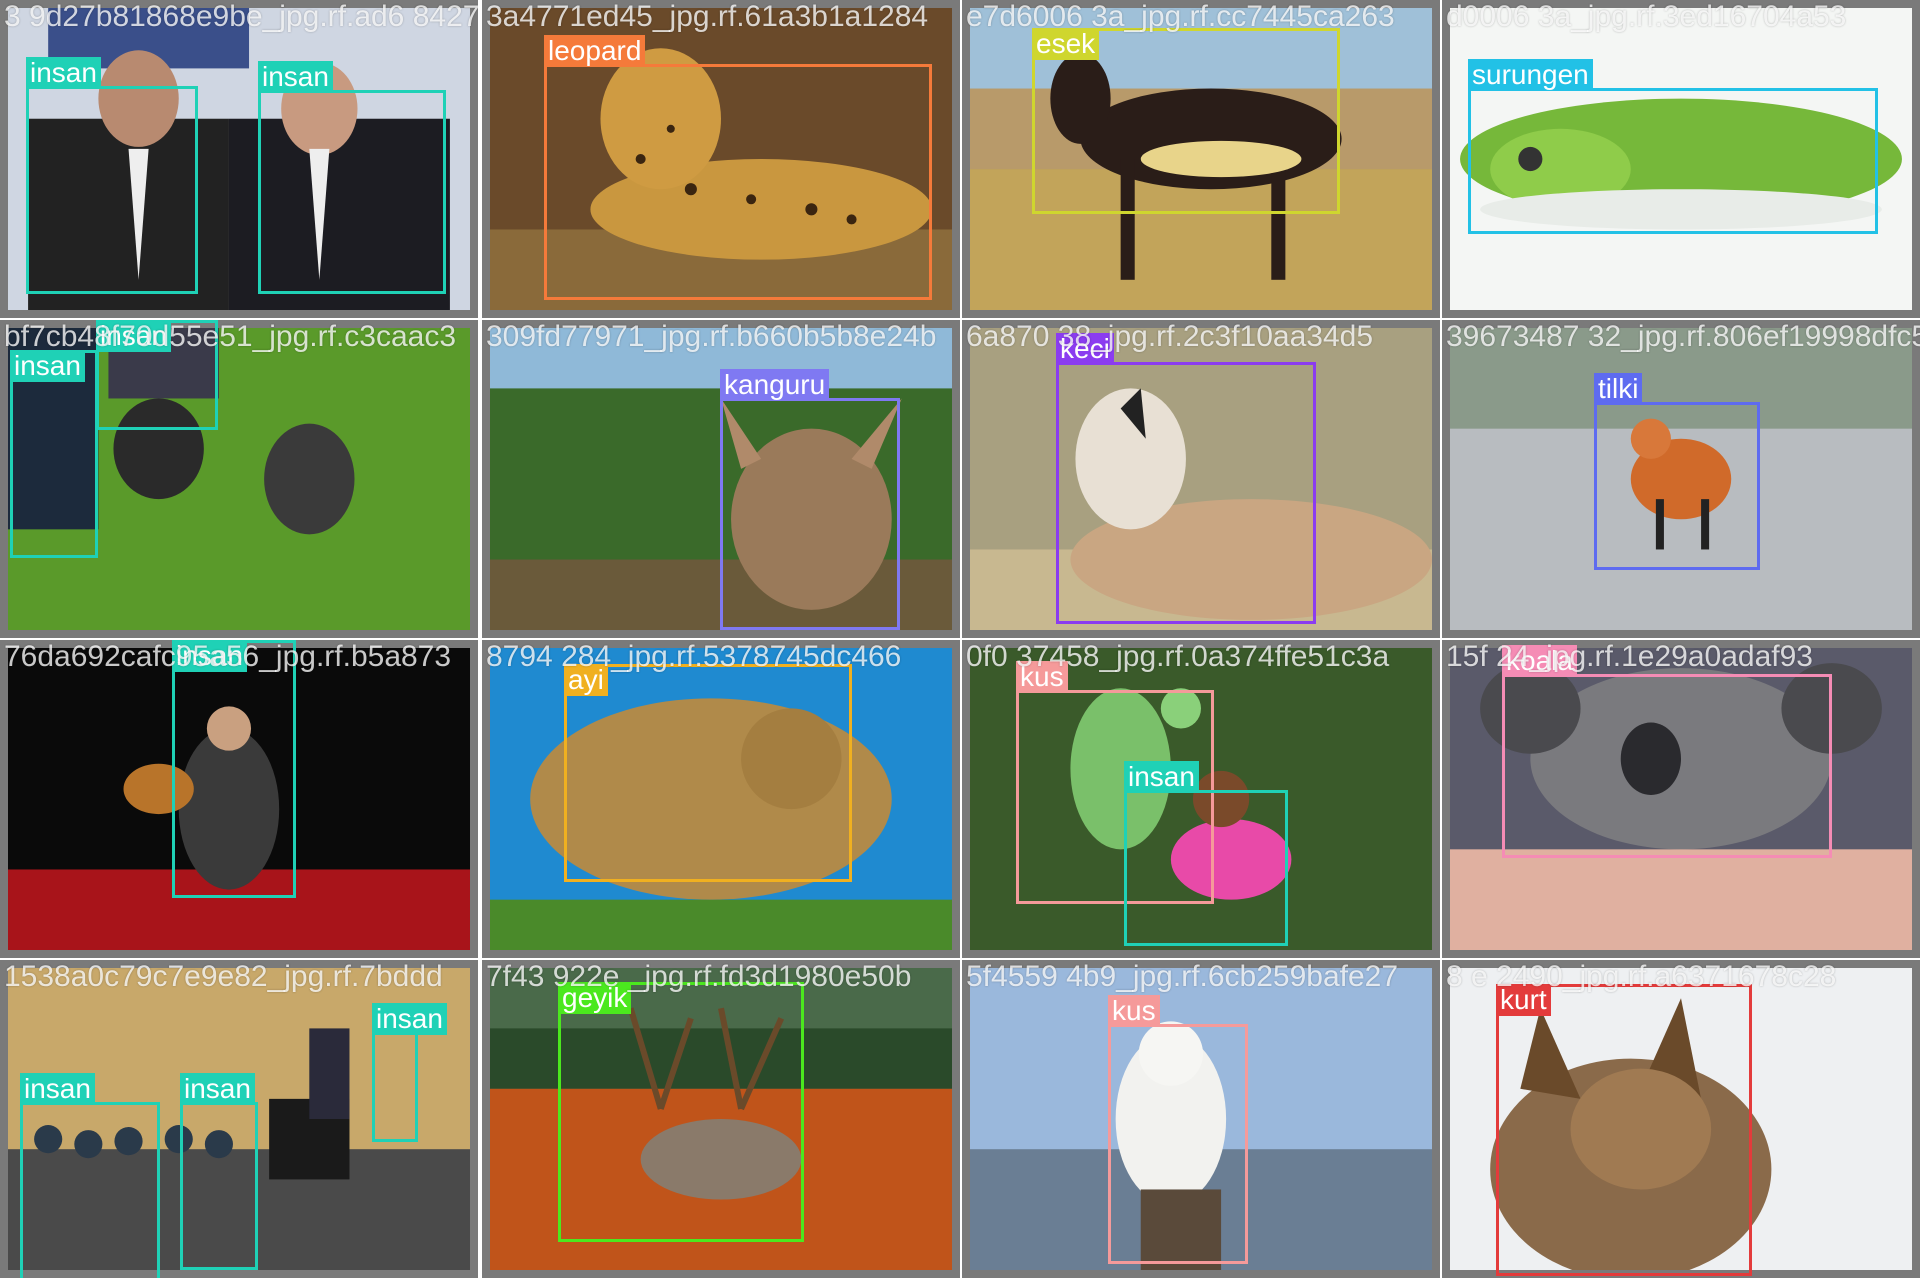  I want to click on image-tile: 15f 24_jpg.rf.1e29a0adaf93 koala, so click(1681, 799).